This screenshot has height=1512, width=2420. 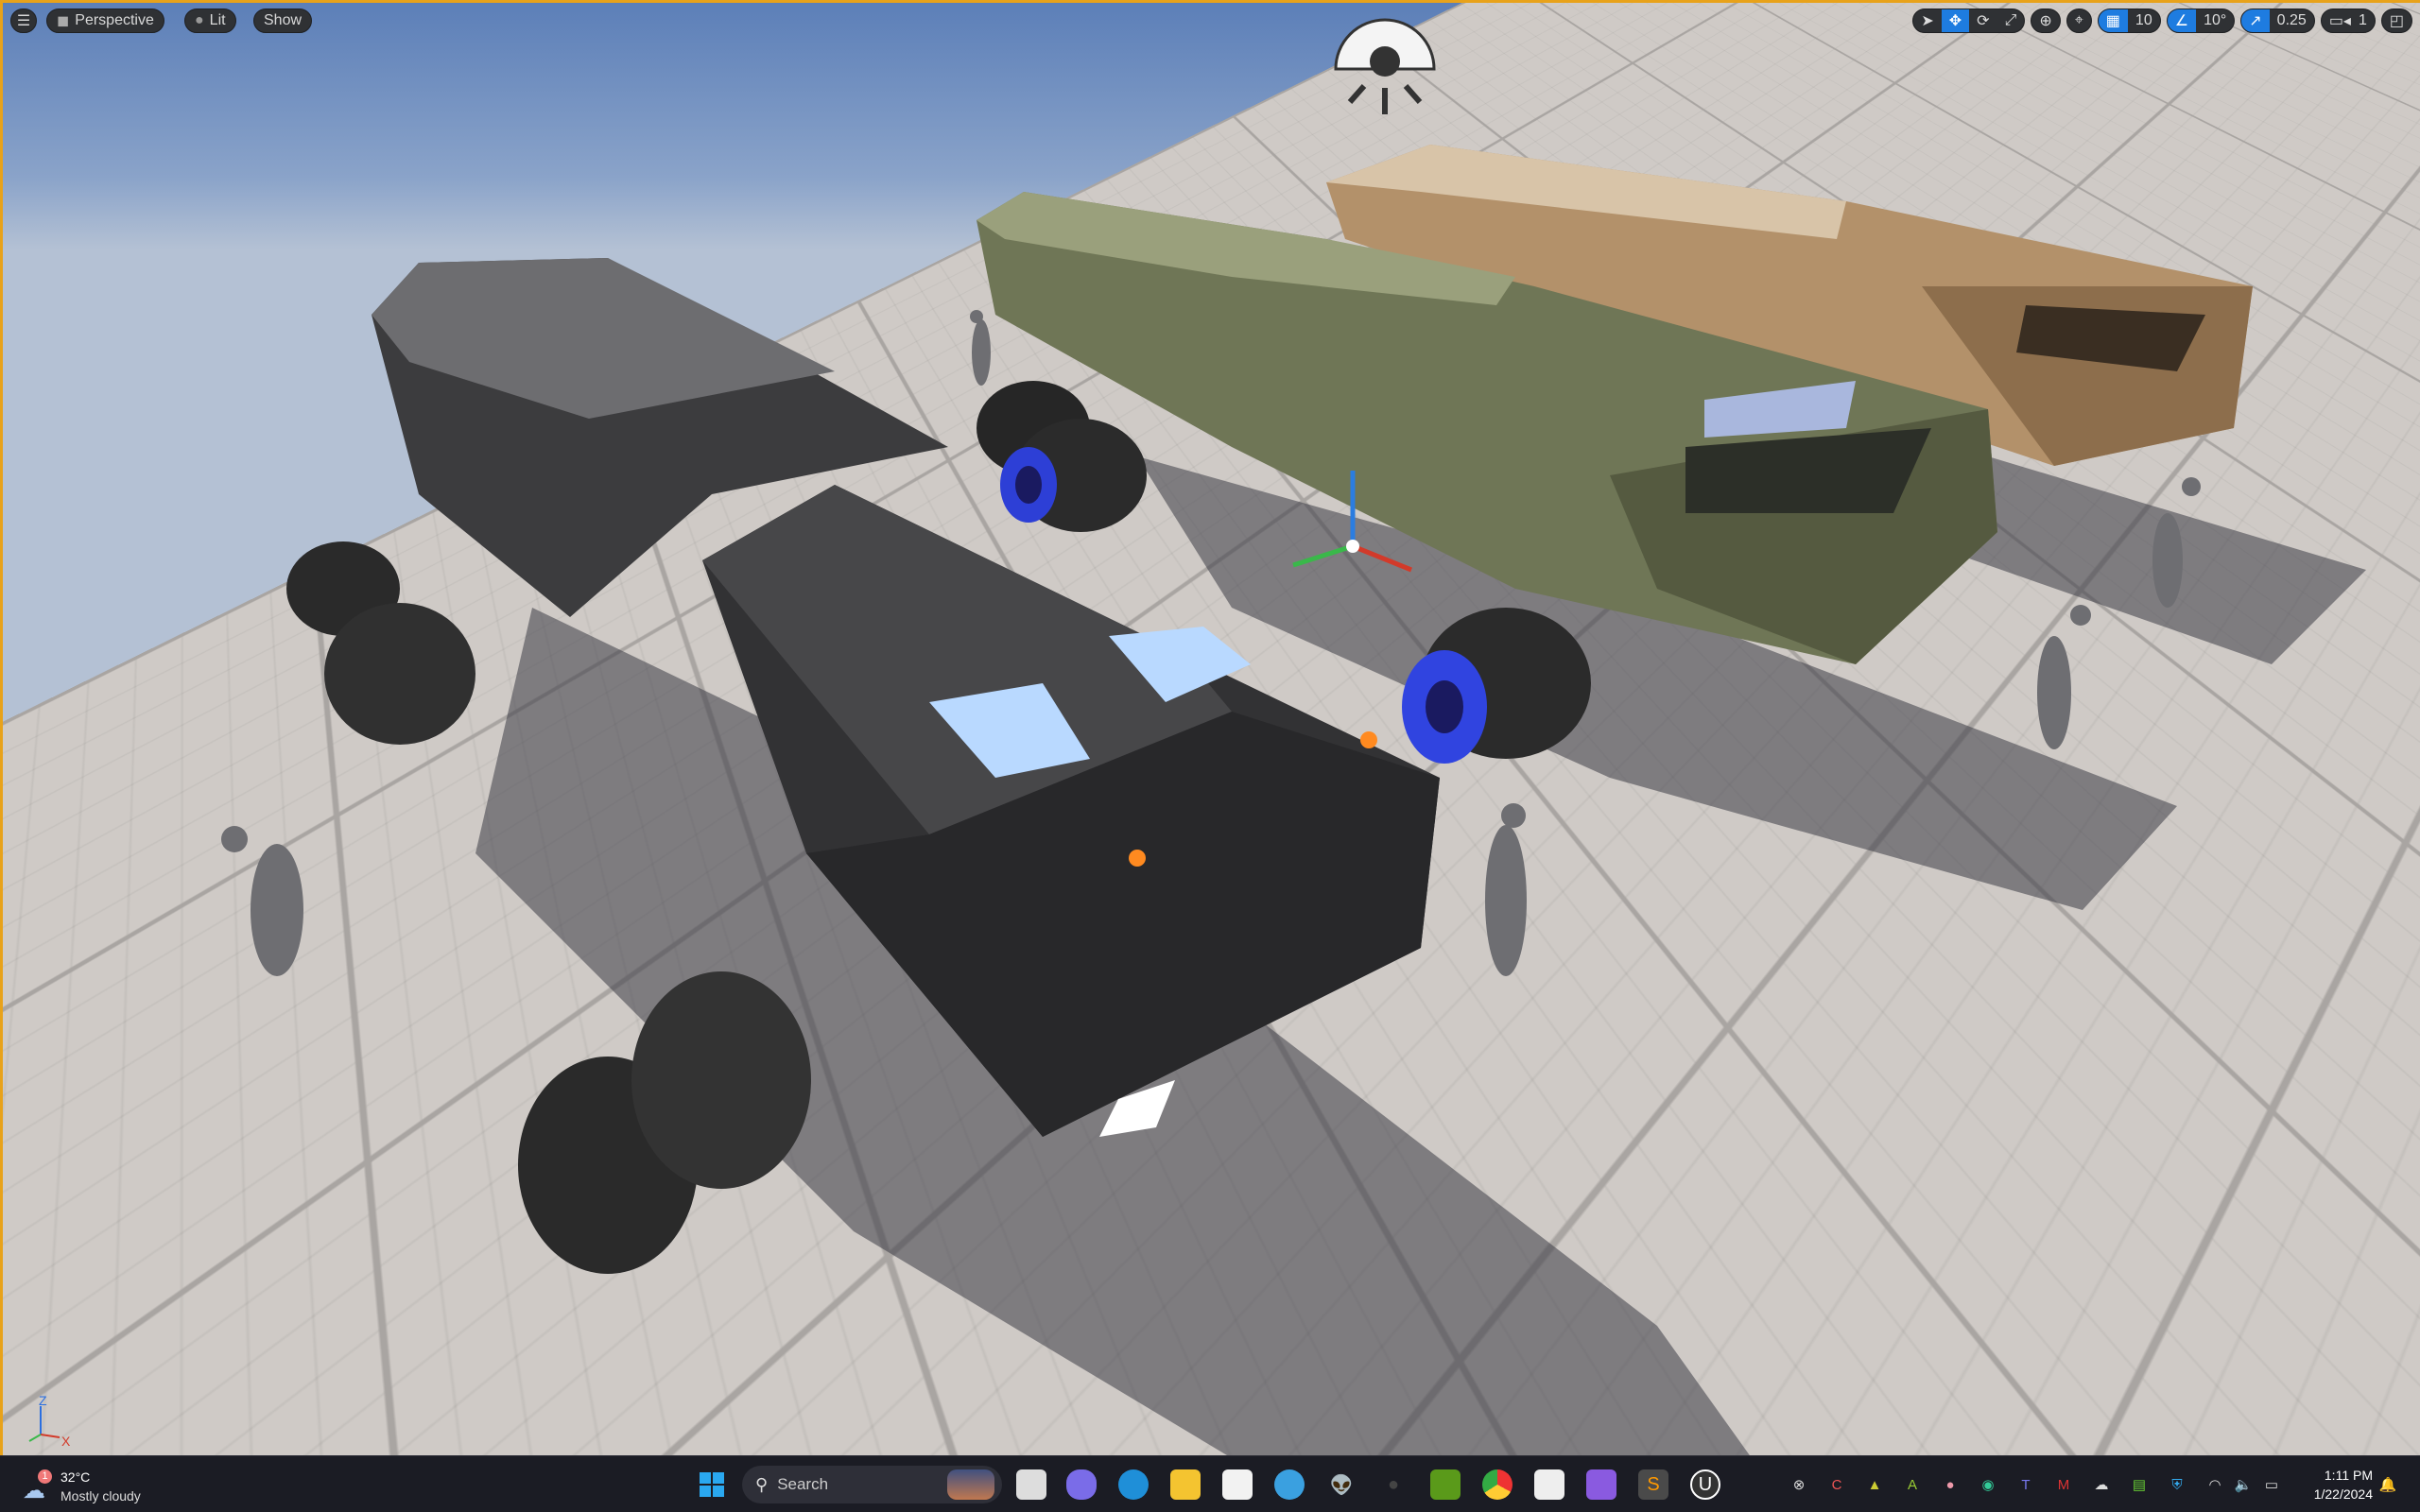 What do you see at coordinates (2177, 1484) in the screenshot?
I see `tray-defender-icon: ⛨` at bounding box center [2177, 1484].